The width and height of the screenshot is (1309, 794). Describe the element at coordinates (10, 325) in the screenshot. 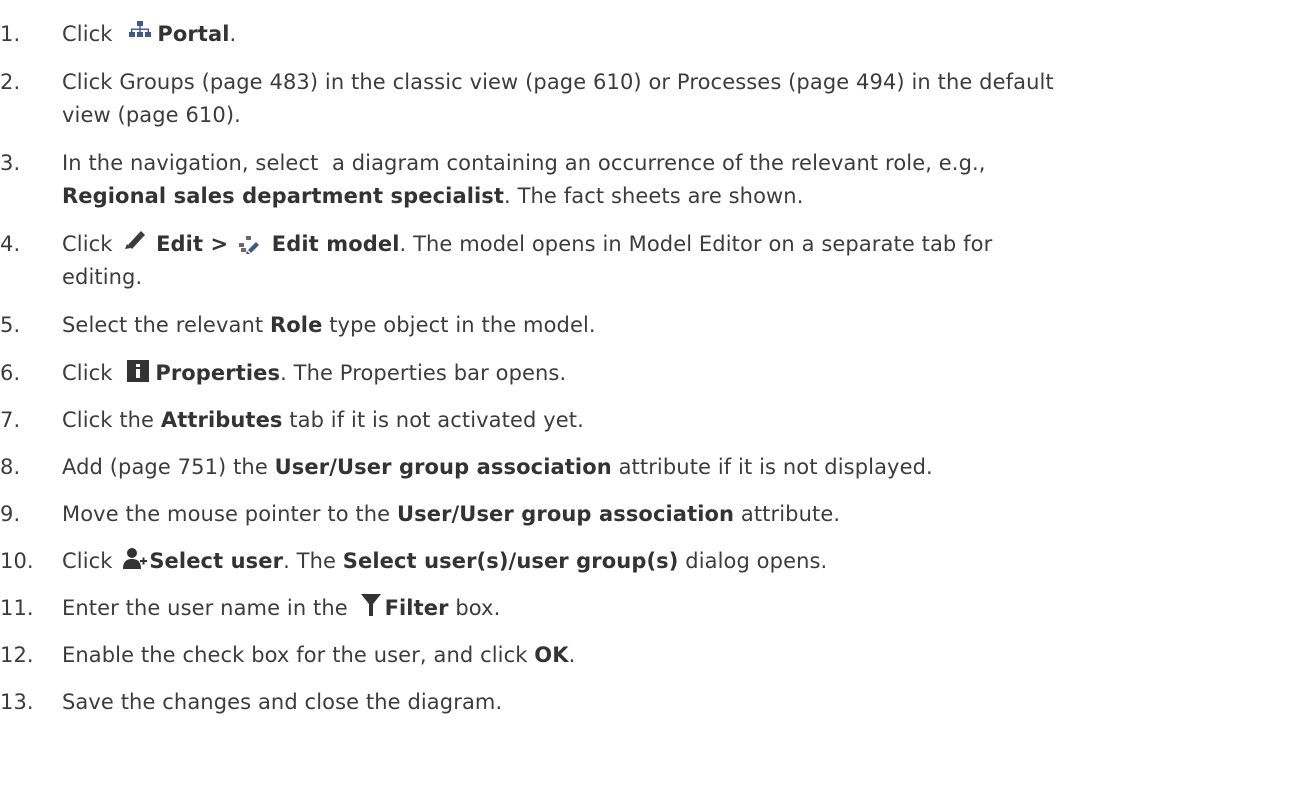

I see `step-number: 5.` at that location.